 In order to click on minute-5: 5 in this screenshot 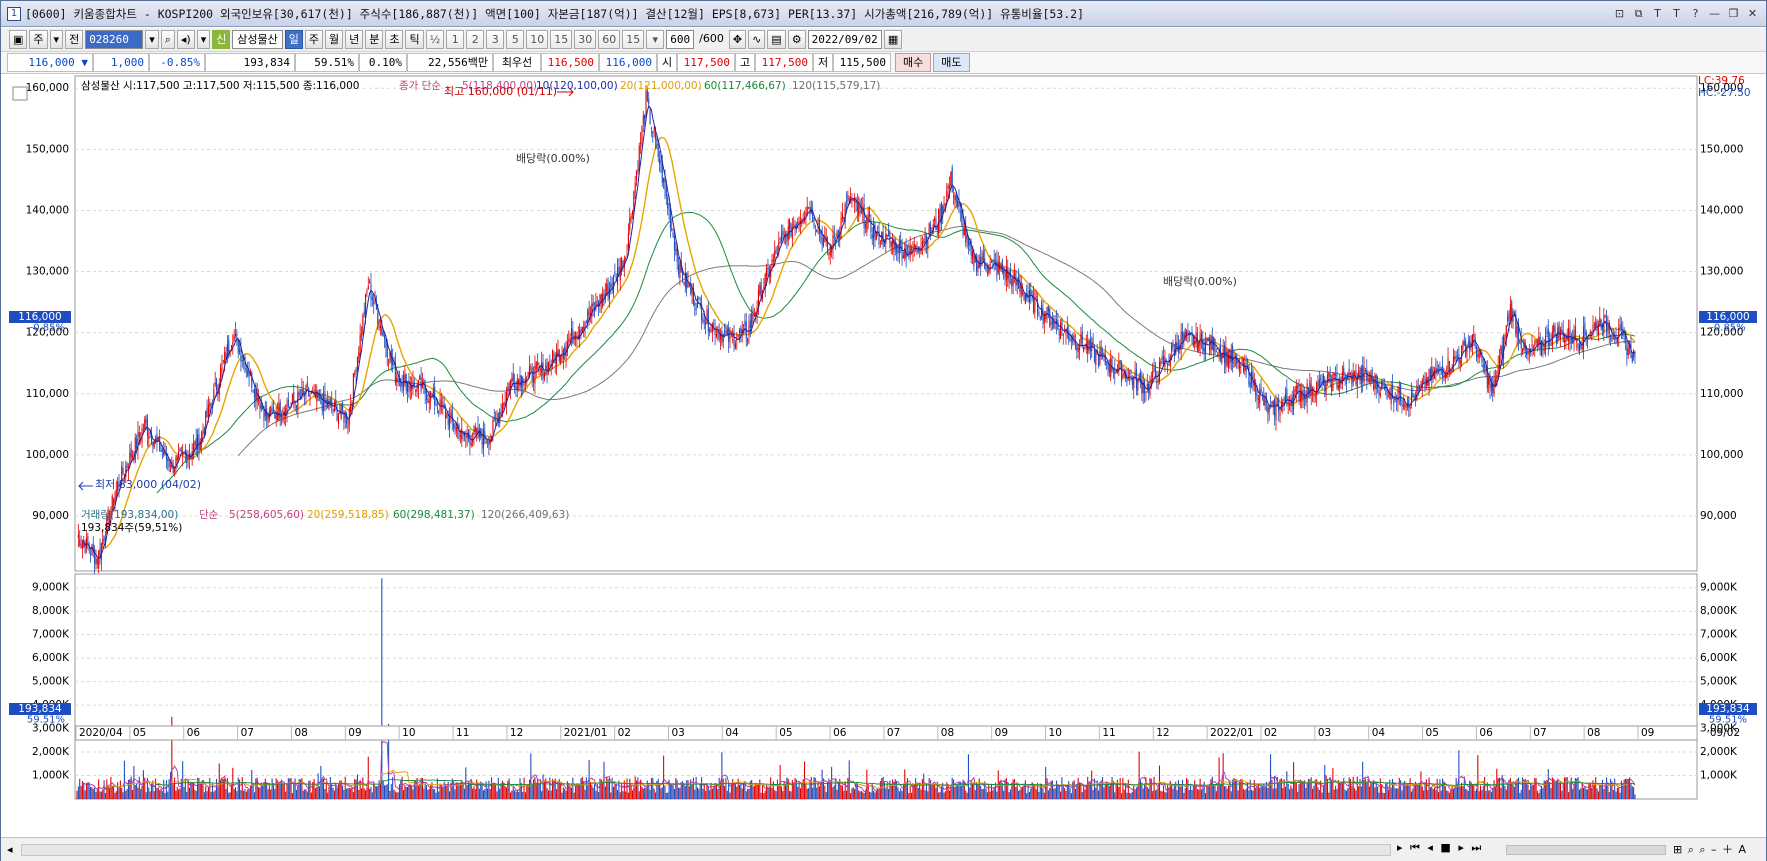, I will do `click(515, 39)`.